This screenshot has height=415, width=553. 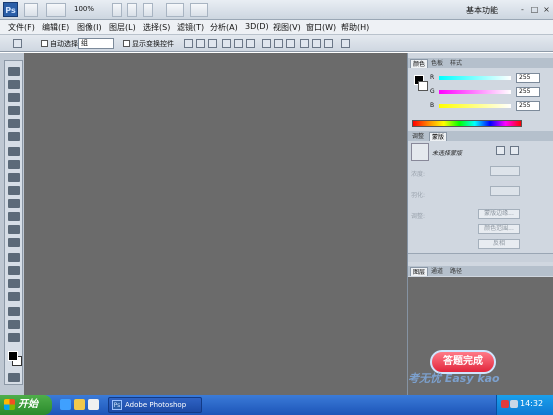 I want to click on distribute-vcenter-icon, so click(x=278, y=43).